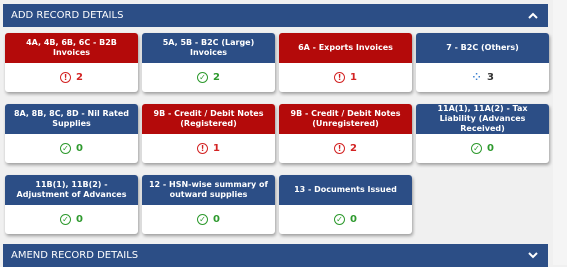 Image resolution: width=567 pixels, height=267 pixels. Describe the element at coordinates (482, 77) in the screenshot. I see `tile-status: ⁘ 3` at that location.